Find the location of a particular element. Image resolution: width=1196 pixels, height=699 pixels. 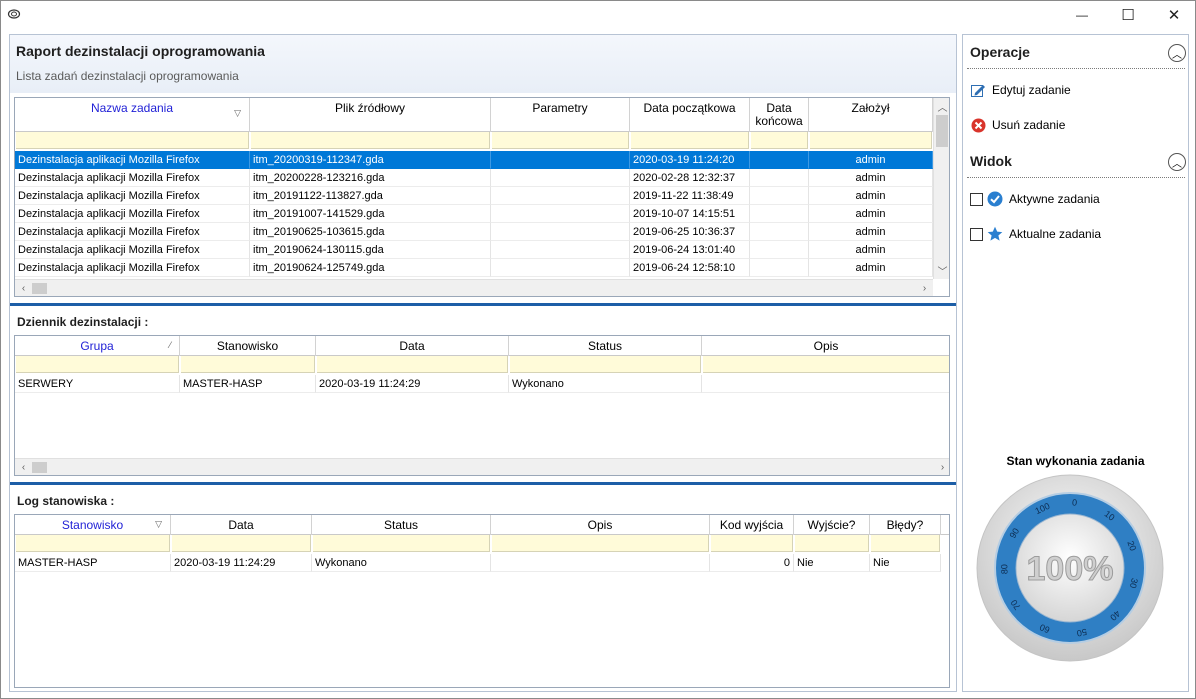

cell-station: MASTER-HASP is located at coordinates (248, 384).